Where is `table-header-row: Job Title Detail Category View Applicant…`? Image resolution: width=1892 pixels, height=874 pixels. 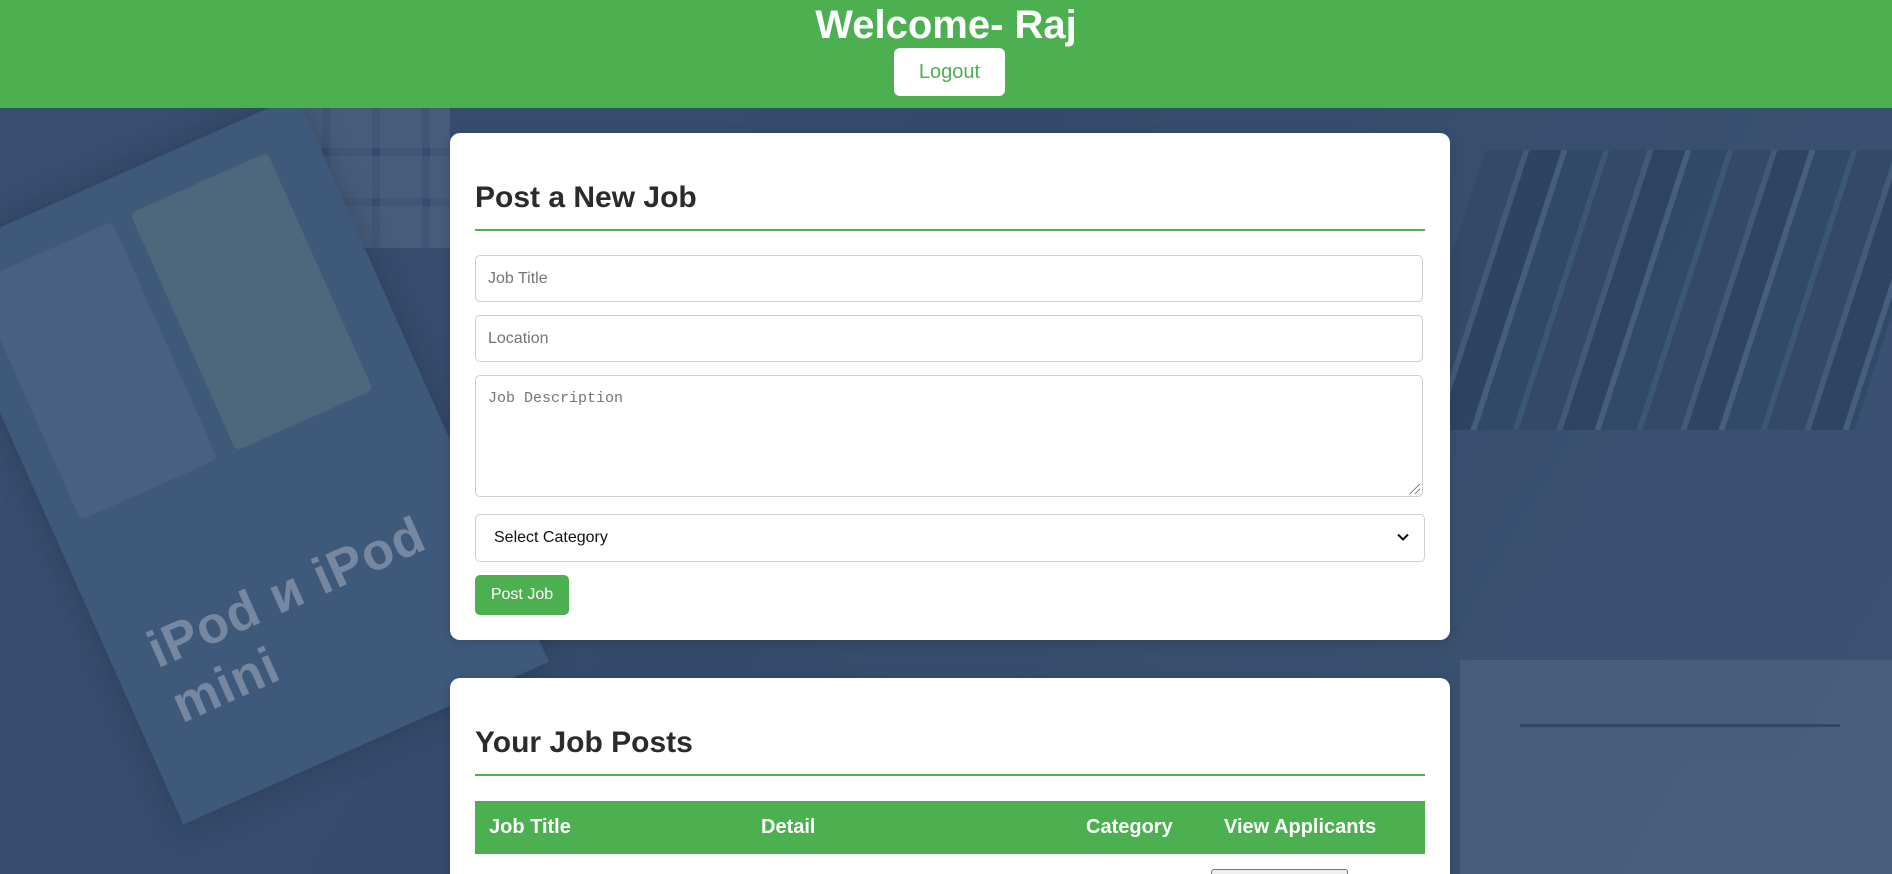
table-header-row: Job Title Detail Category View Applicant… is located at coordinates (950, 827).